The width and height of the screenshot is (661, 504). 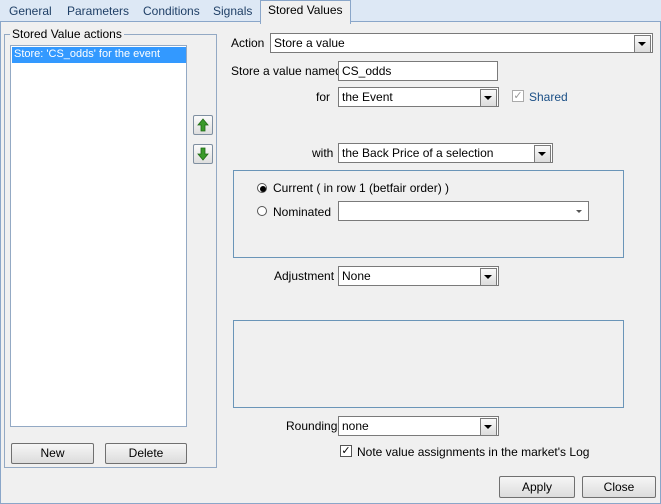 What do you see at coordinates (262, 188) in the screenshot?
I see `current-radio` at bounding box center [262, 188].